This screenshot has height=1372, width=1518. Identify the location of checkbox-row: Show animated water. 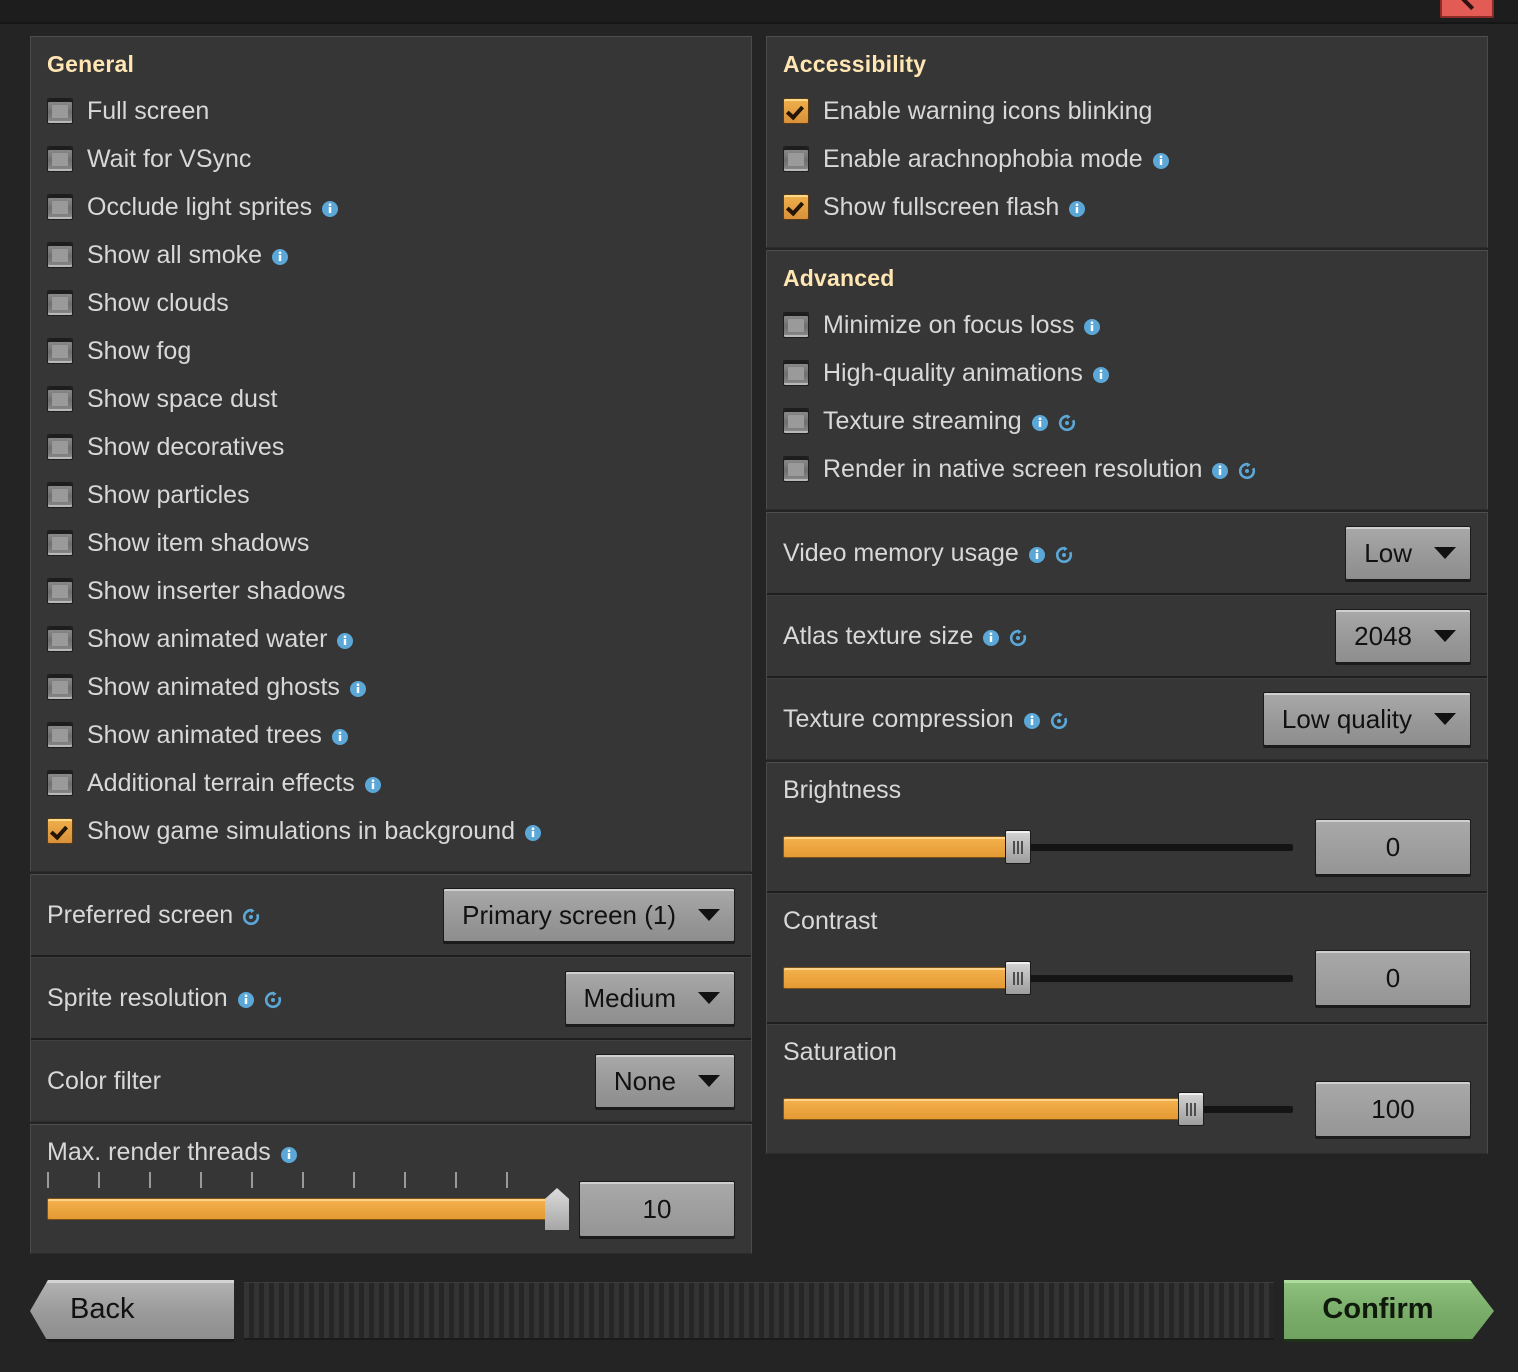
(391, 639).